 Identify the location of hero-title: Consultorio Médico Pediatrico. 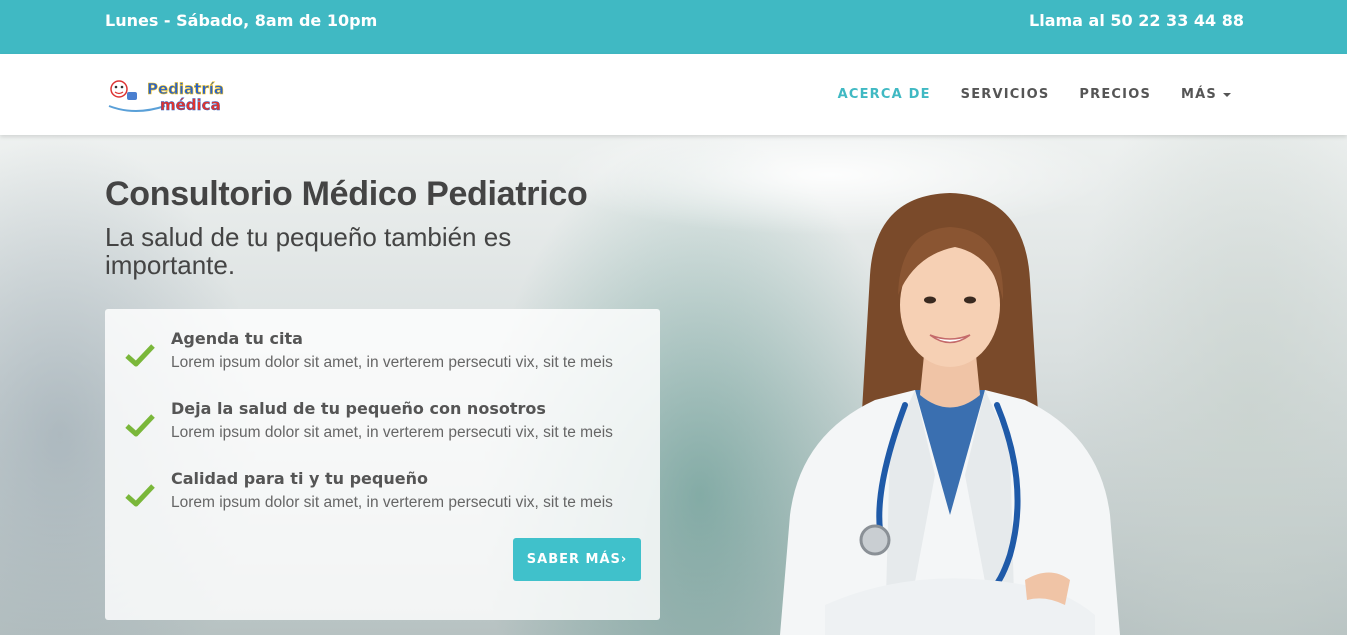
(346, 194).